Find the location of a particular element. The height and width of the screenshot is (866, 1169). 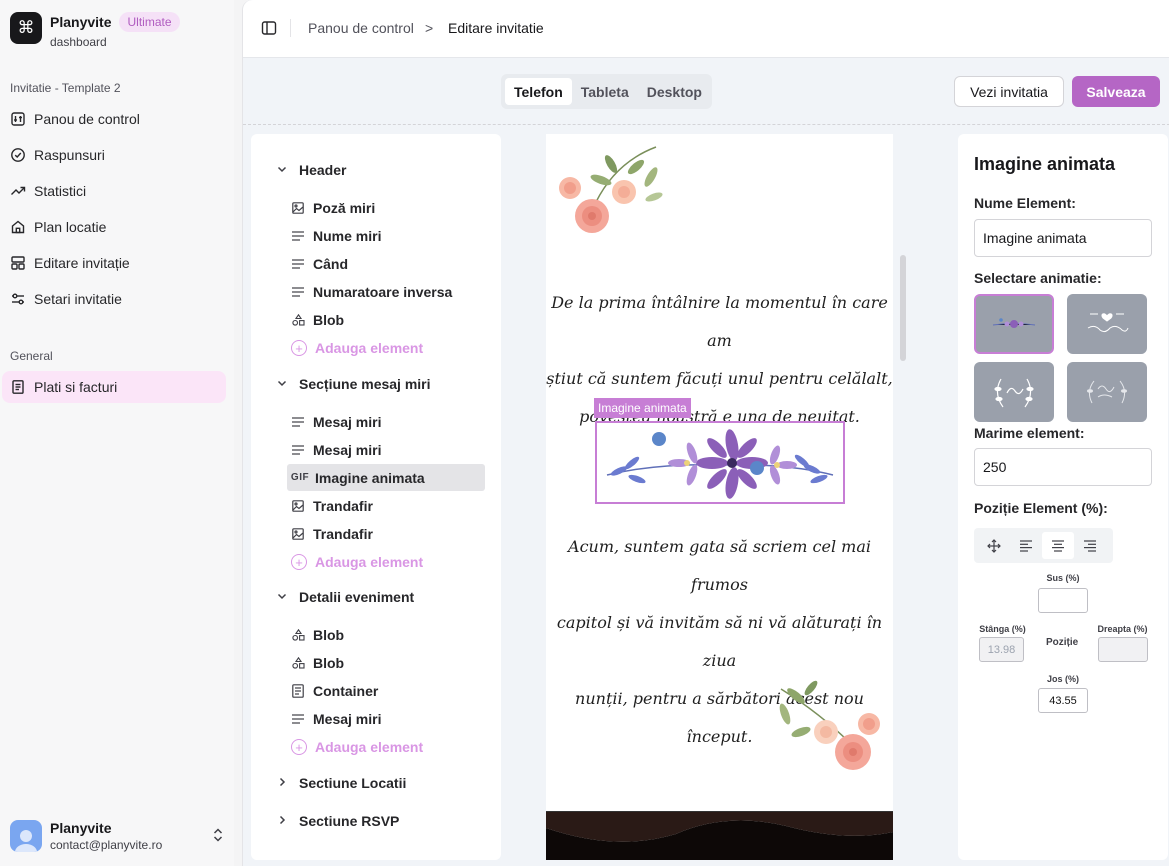

sidebar-item-location-plan: Plan locatie is located at coordinates (114, 227).